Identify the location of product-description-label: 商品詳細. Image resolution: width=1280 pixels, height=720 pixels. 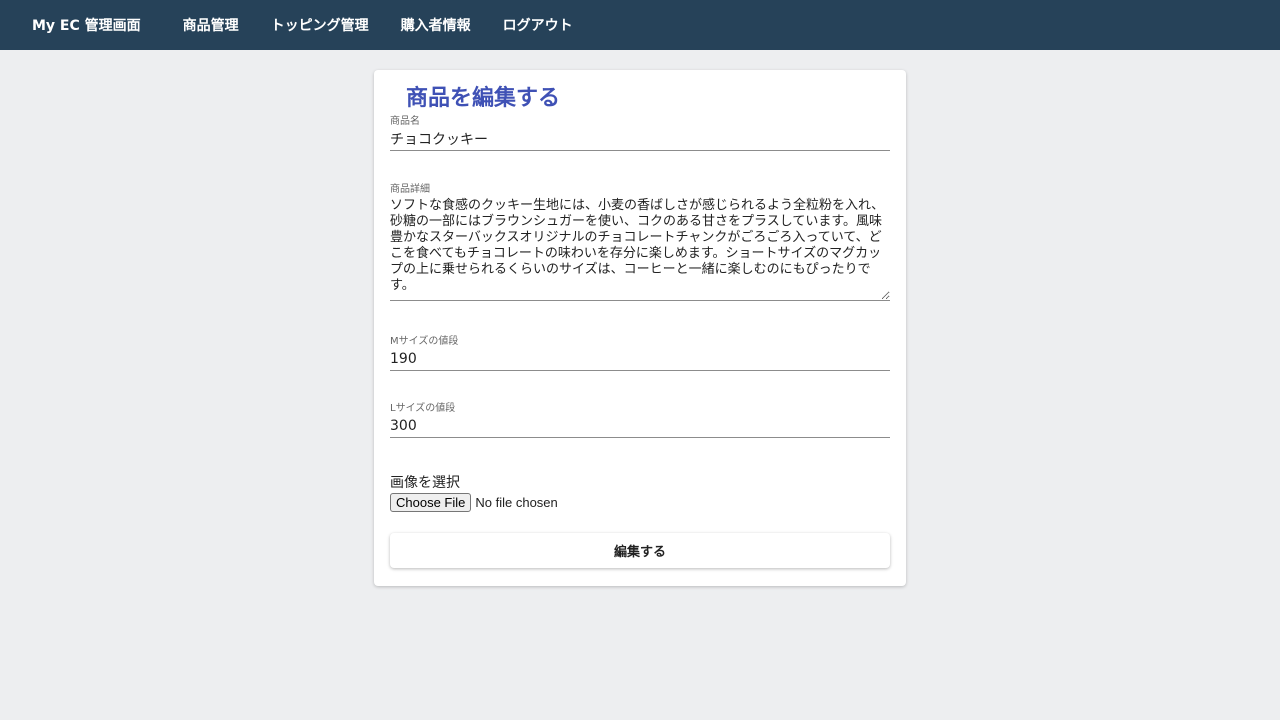
(410, 189).